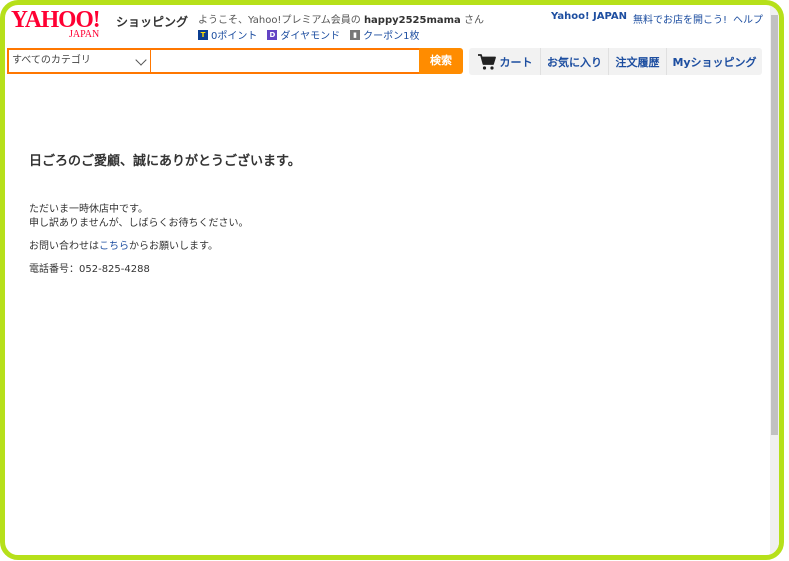 This screenshot has height=561, width=789. I want to click on cart-button: カート, so click(505, 61).